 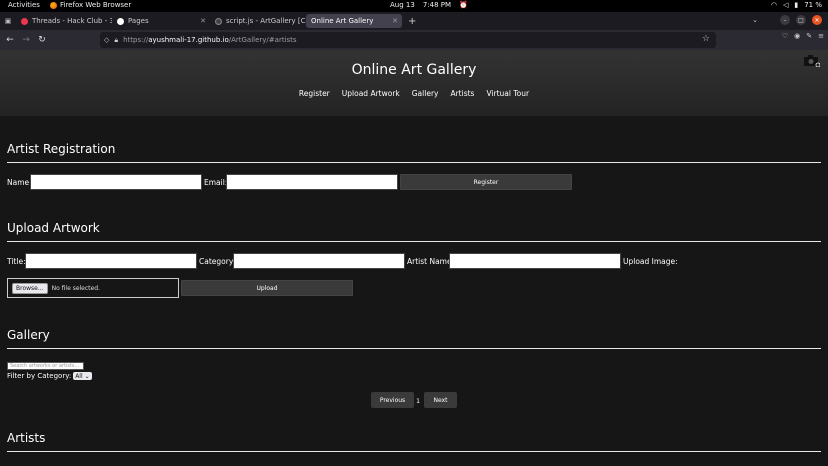 I want to click on editor-favicon-icon, so click(x=218, y=21).